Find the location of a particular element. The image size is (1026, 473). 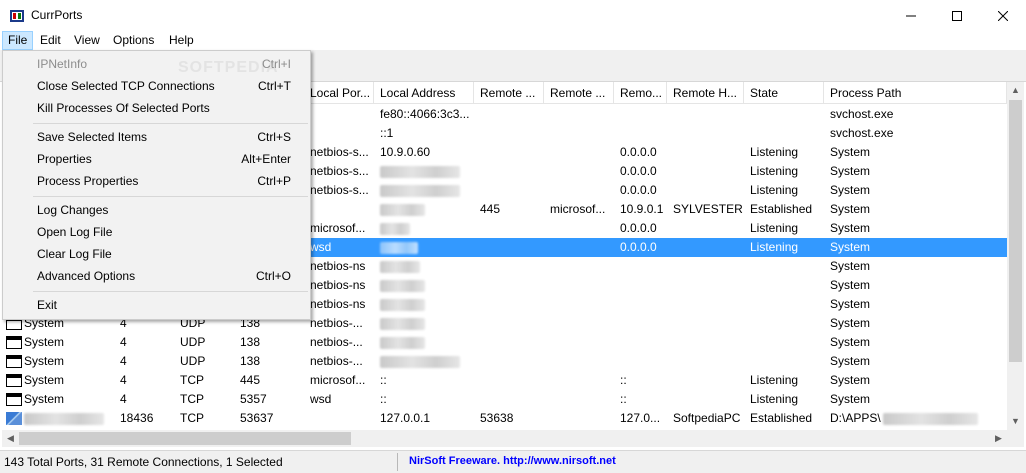

cell-text: TCP is located at coordinates (192, 399).